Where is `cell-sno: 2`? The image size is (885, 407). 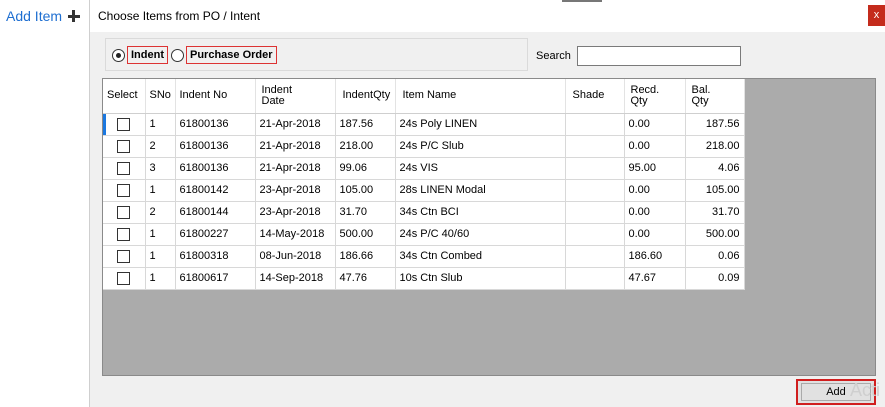 cell-sno: 2 is located at coordinates (160, 146).